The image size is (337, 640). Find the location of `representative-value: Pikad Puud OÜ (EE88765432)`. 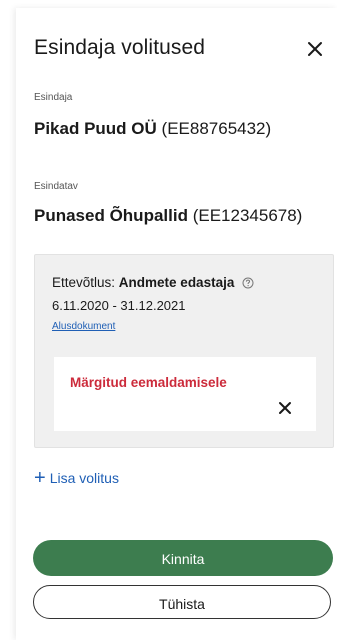

representative-value: Pikad Puud OÜ (EE88765432) is located at coordinates (152, 129).